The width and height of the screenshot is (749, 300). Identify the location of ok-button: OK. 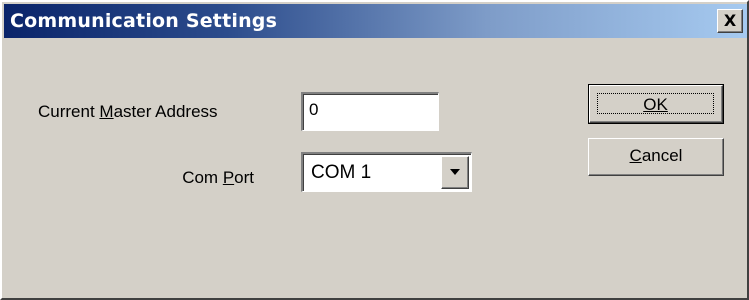
(656, 104).